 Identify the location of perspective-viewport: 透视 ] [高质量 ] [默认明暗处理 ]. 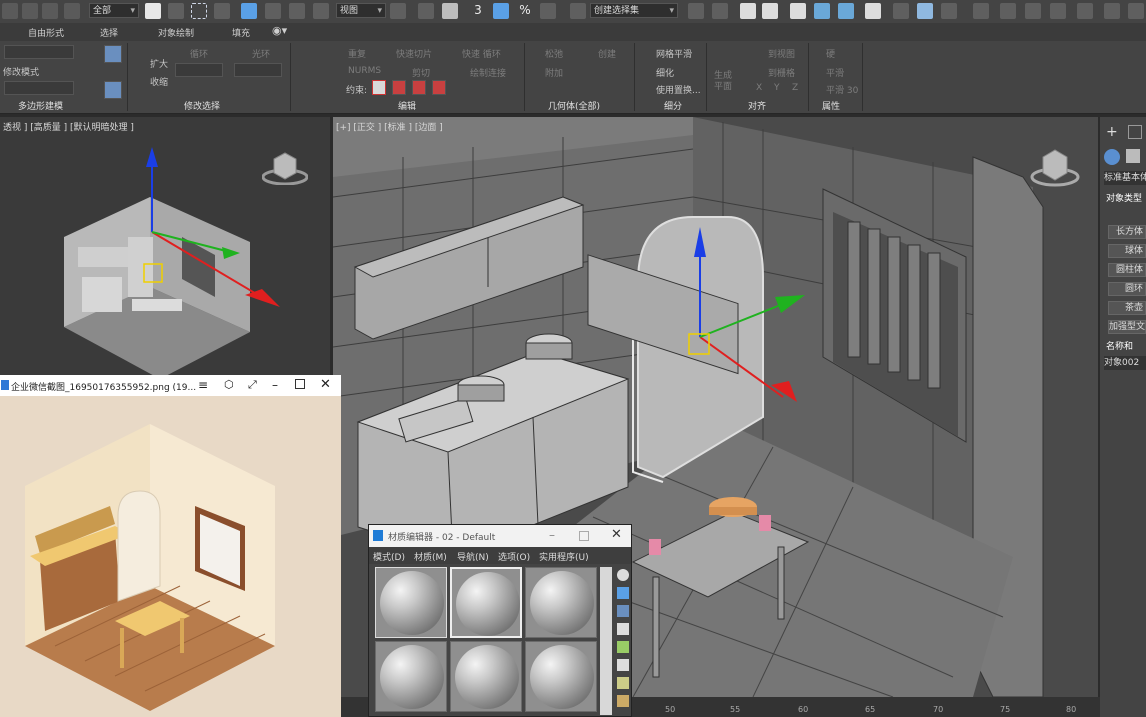
(165, 246).